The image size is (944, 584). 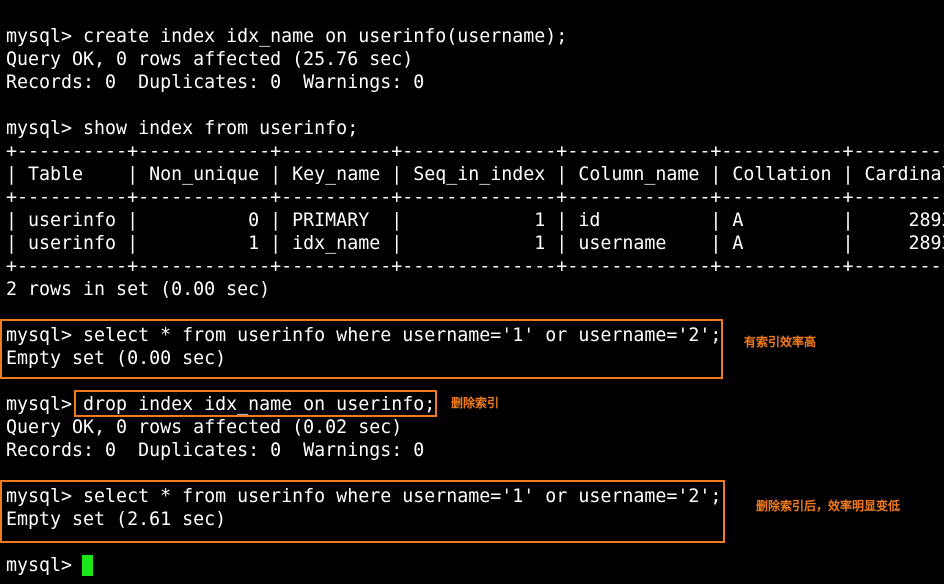 I want to click on terminal-line: 2 rows in set (0.00 sec), so click(x=138, y=289).